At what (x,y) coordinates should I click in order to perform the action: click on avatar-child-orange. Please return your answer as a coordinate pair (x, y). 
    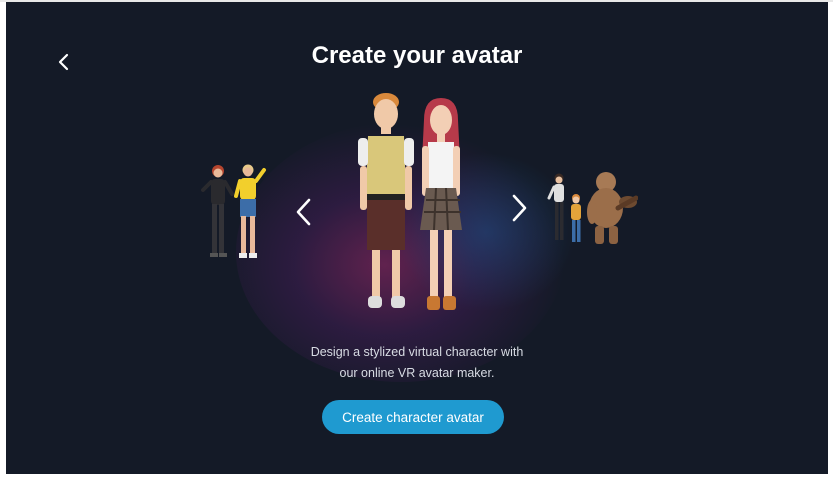
    Looking at the image, I should click on (576, 218).